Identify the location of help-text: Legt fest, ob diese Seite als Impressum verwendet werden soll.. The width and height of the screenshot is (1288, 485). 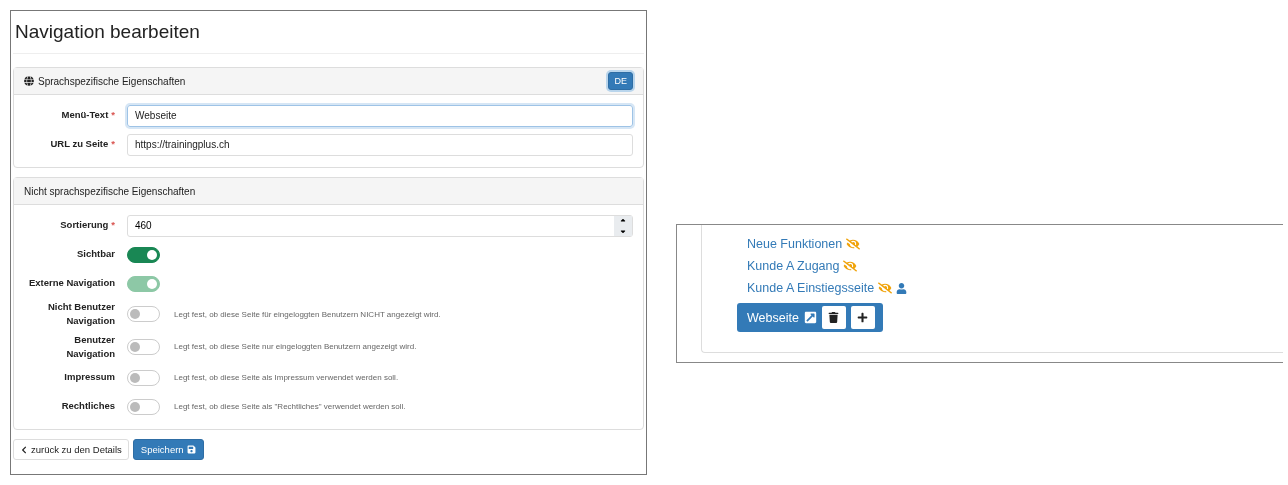
(286, 377).